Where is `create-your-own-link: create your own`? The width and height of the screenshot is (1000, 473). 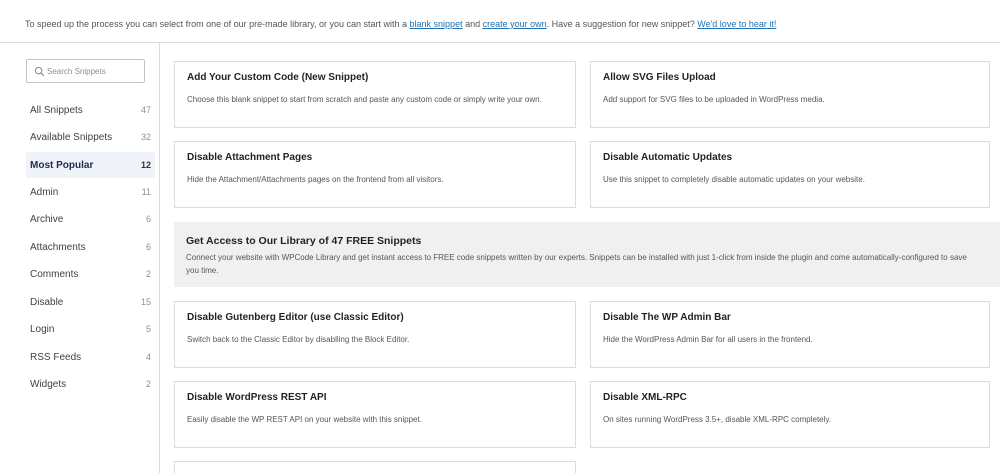 create-your-own-link: create your own is located at coordinates (515, 24).